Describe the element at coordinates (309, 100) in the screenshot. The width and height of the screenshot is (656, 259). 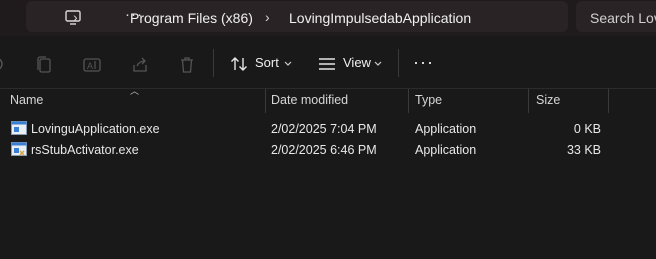
I see `column-header-date-modified: Date modified` at that location.